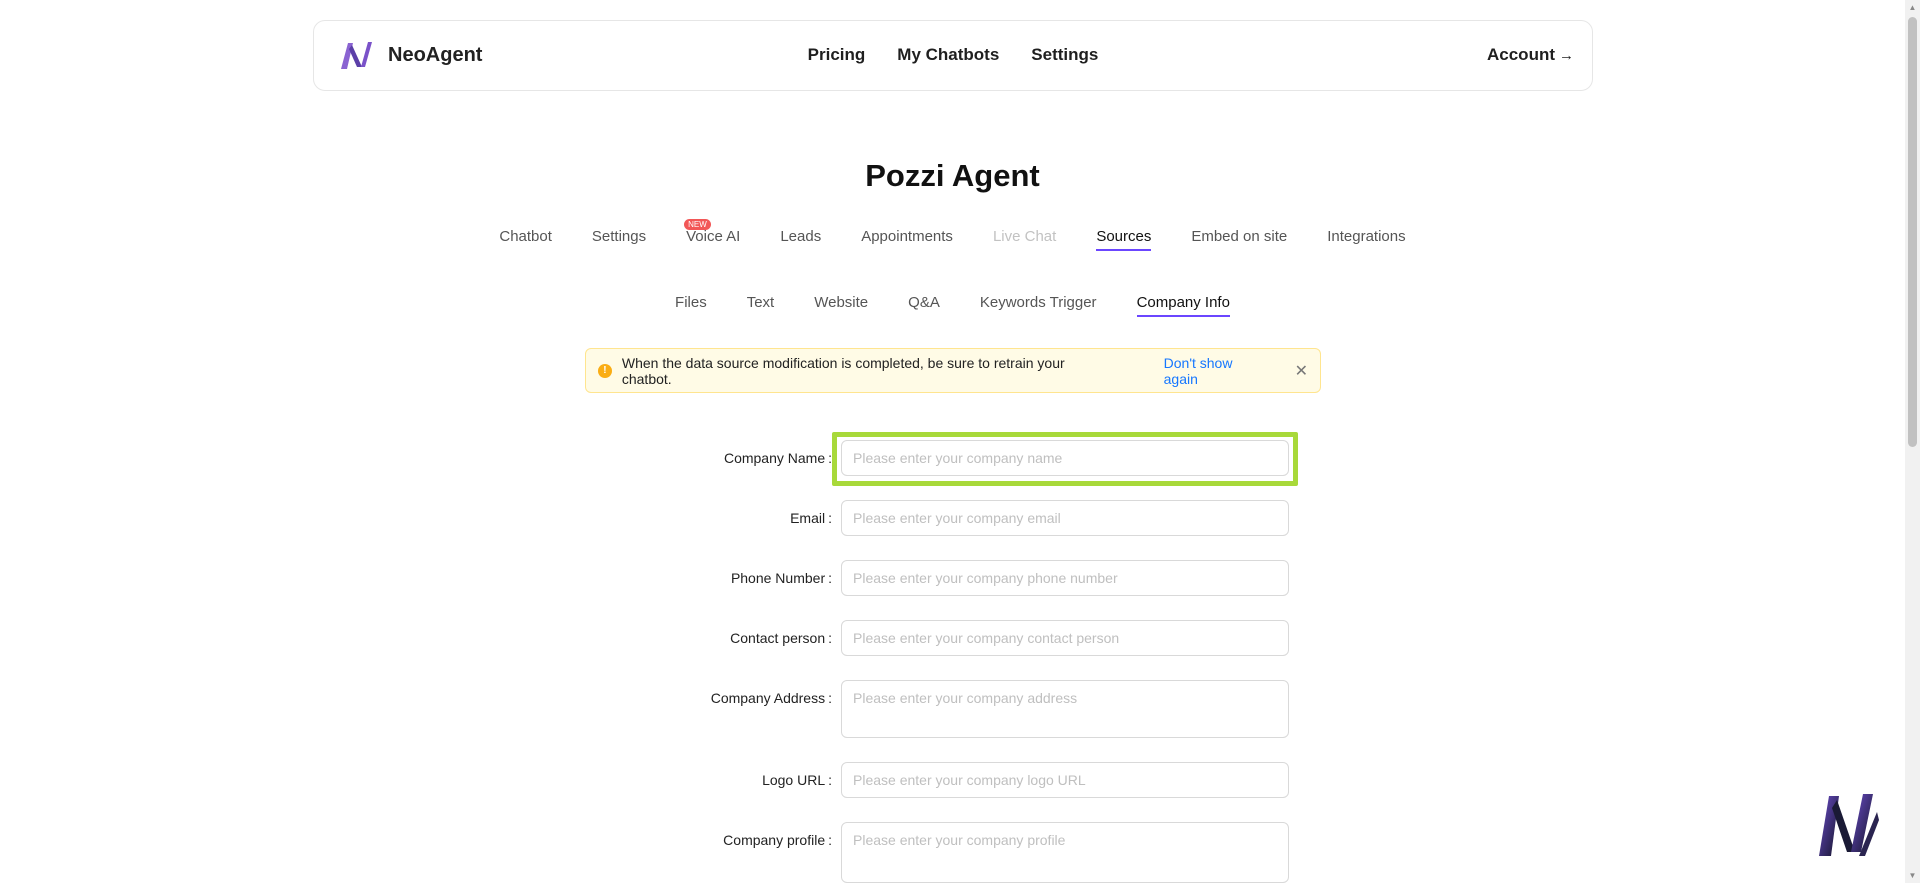  Describe the element at coordinates (1183, 305) in the screenshot. I see `subtab-company-info: Company Info` at that location.